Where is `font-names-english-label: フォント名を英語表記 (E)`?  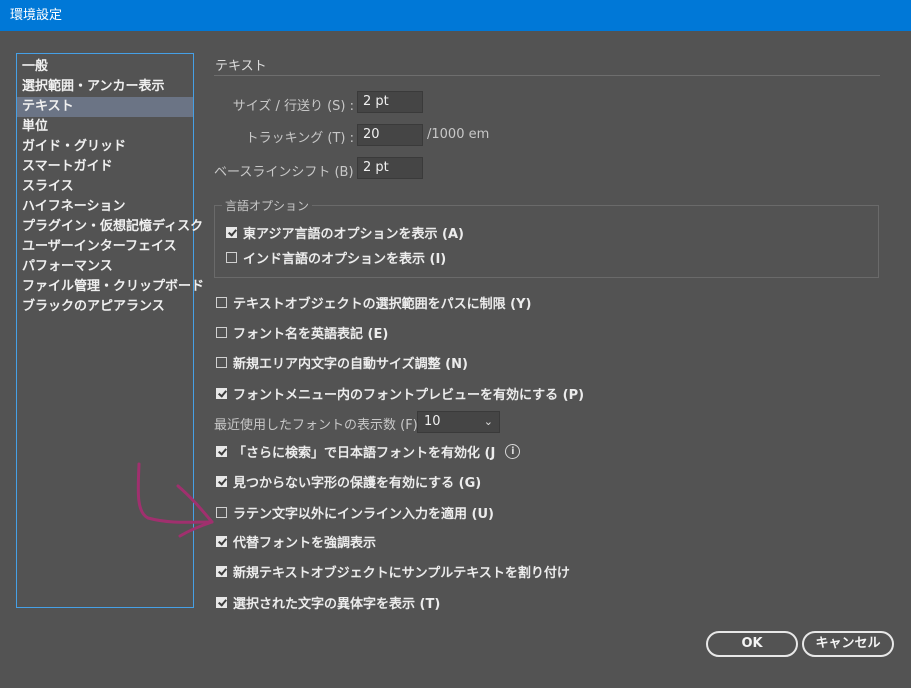 font-names-english-label: フォント名を英語表記 (E) is located at coordinates (311, 334).